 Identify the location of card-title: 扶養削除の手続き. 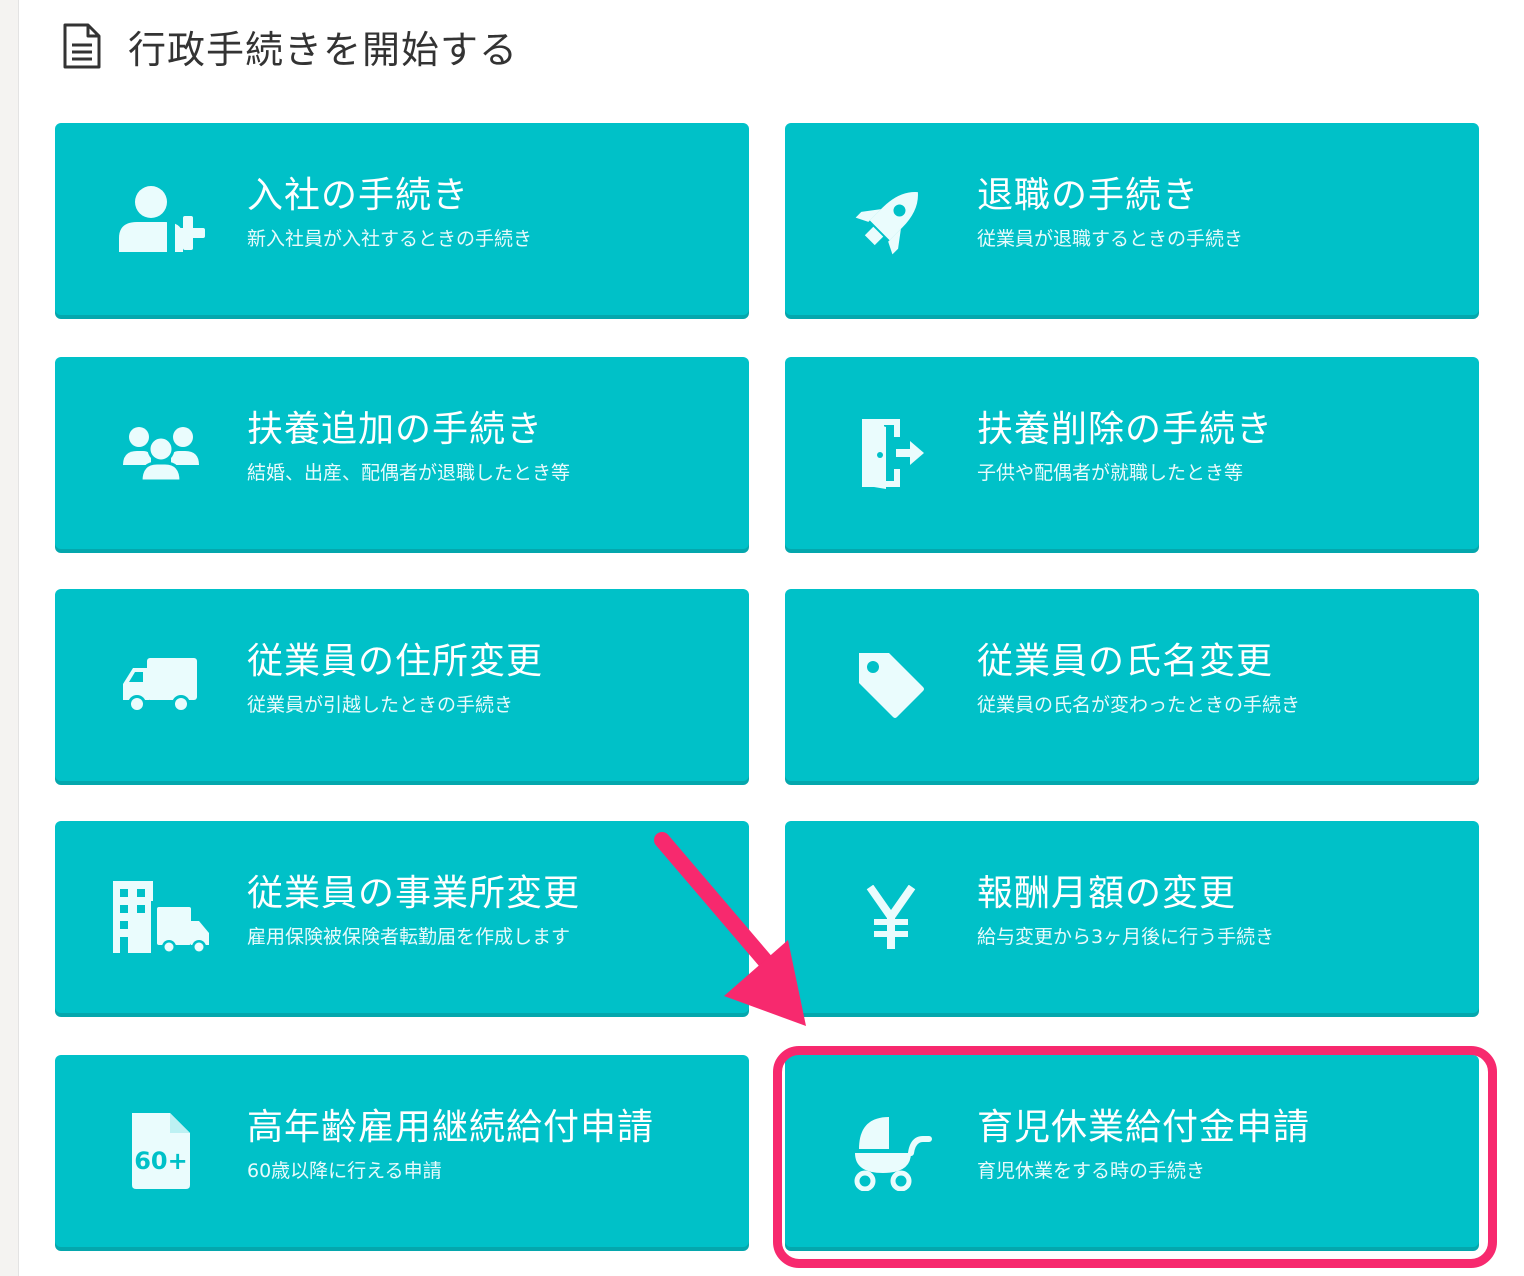
(1125, 429).